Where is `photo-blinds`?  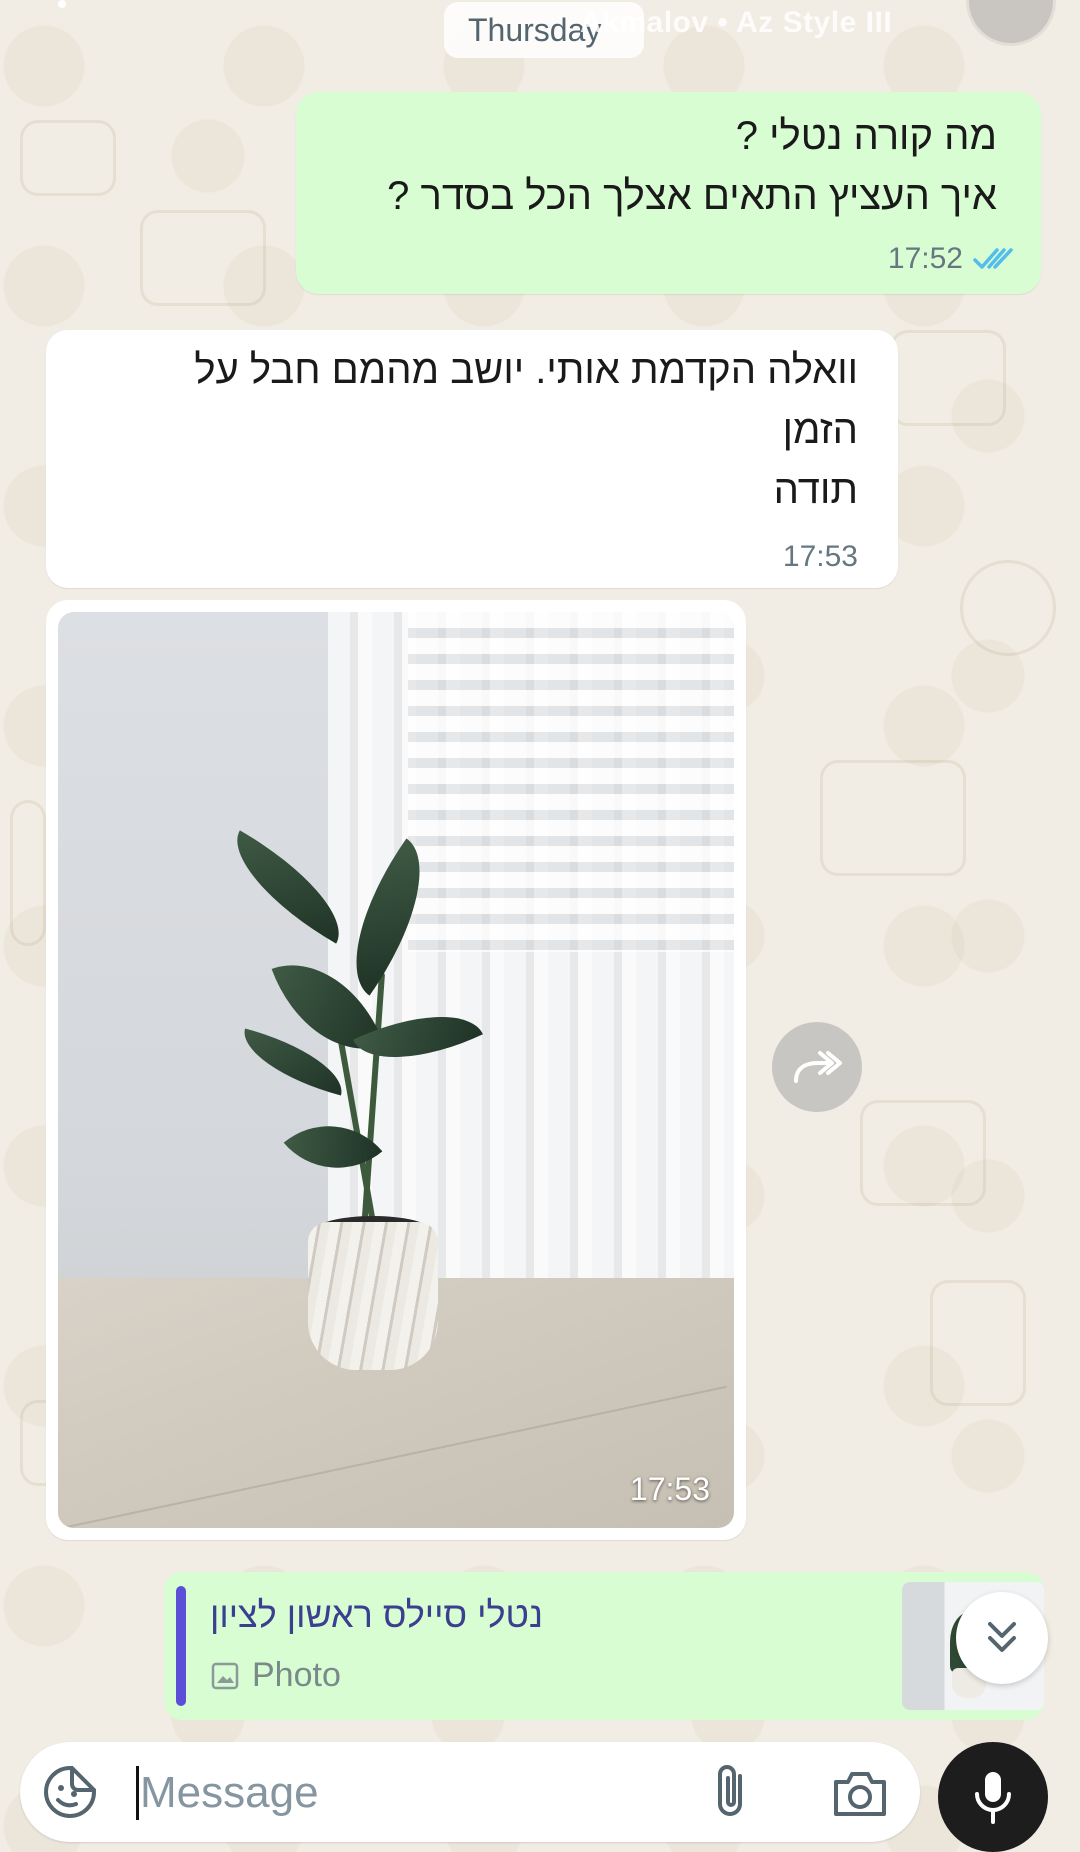 photo-blinds is located at coordinates (571, 782).